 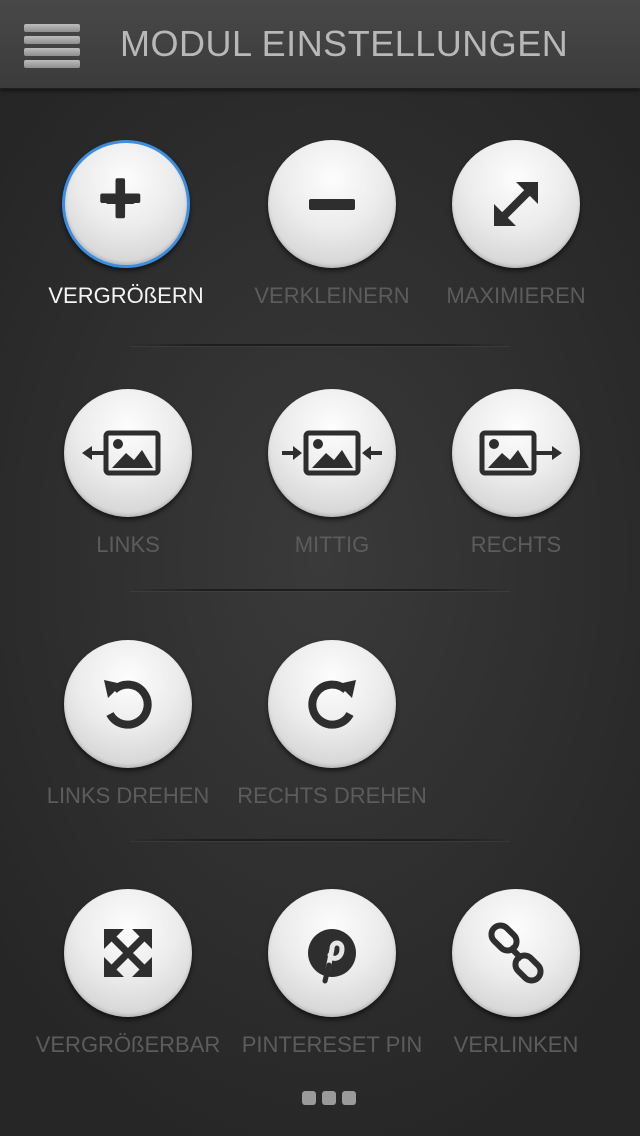 I want to click on link-label: VERLINKEN, so click(x=516, y=1044).